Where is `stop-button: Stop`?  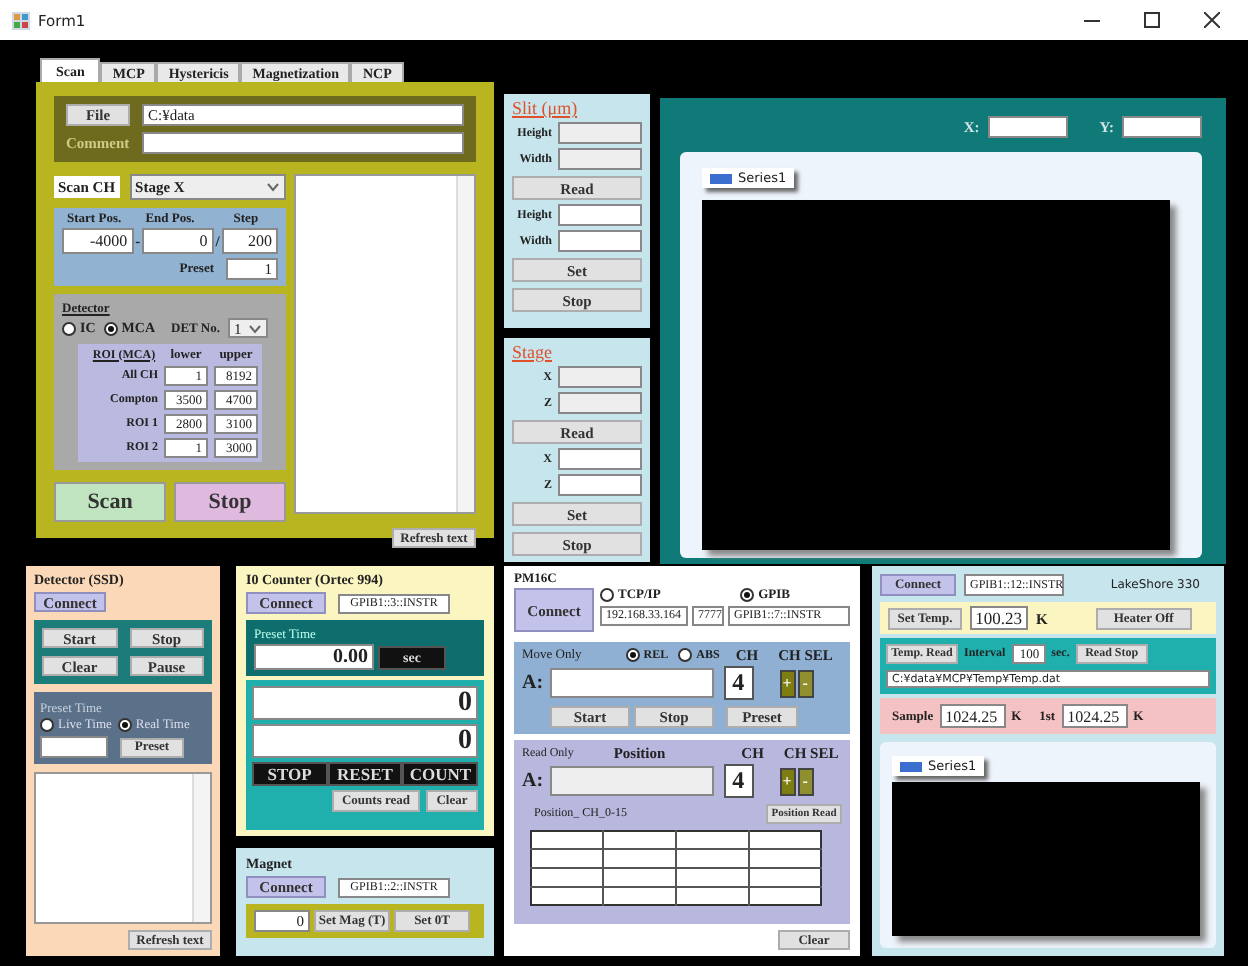 stop-button: Stop is located at coordinates (230, 502).